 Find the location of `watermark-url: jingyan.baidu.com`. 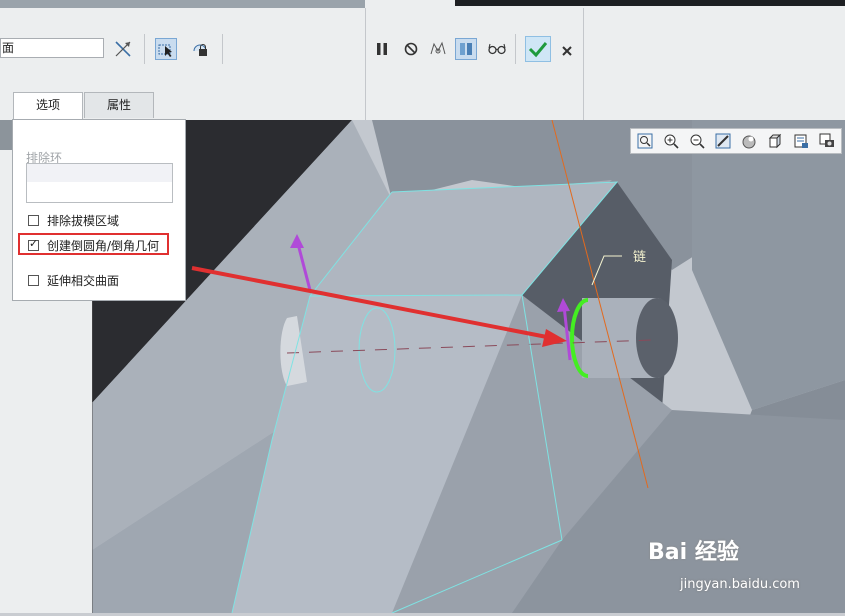

watermark-url: jingyan.baidu.com is located at coordinates (740, 584).